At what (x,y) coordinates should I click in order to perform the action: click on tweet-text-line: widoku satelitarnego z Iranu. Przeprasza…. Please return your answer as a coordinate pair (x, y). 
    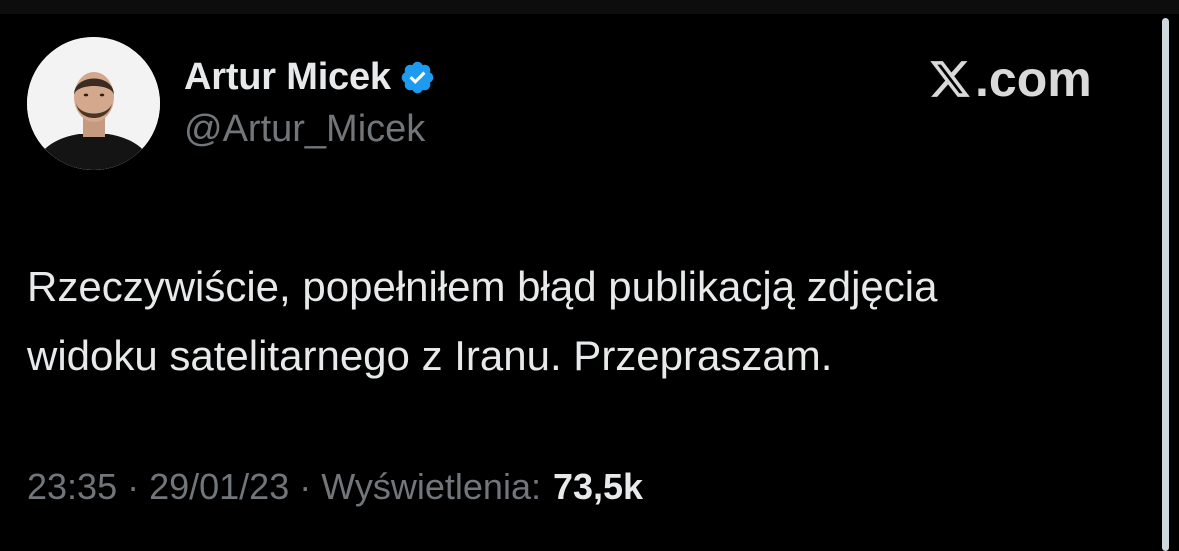
    Looking at the image, I should click on (430, 355).